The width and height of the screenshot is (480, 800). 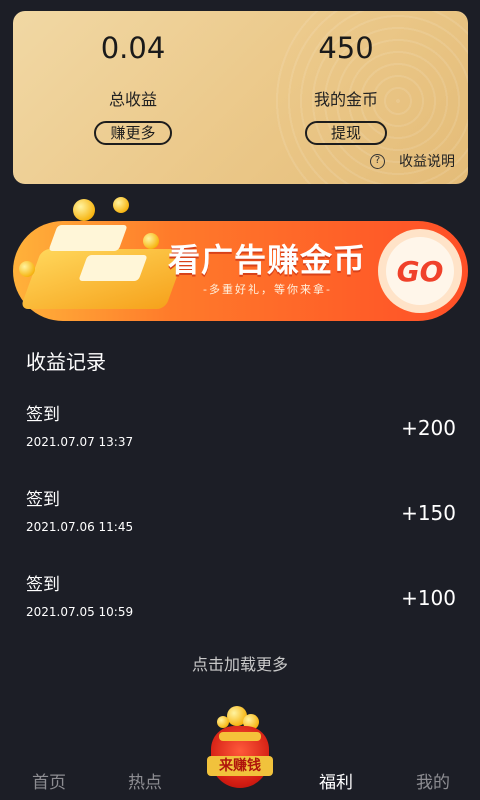 I want to click on coins-value: 450, so click(x=346, y=48).